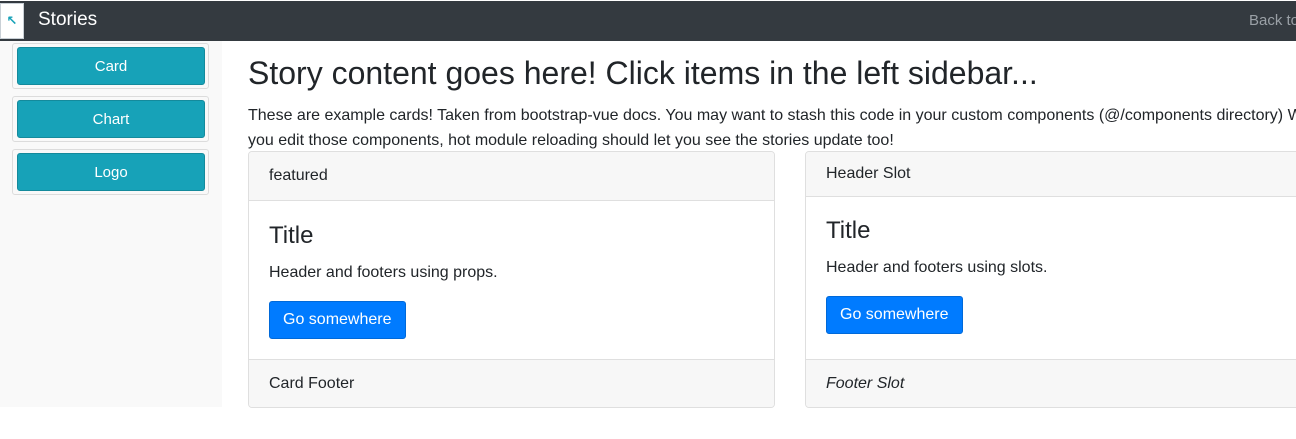 This screenshot has width=1296, height=439. I want to click on card-text: Header and footers using slots., so click(937, 267).